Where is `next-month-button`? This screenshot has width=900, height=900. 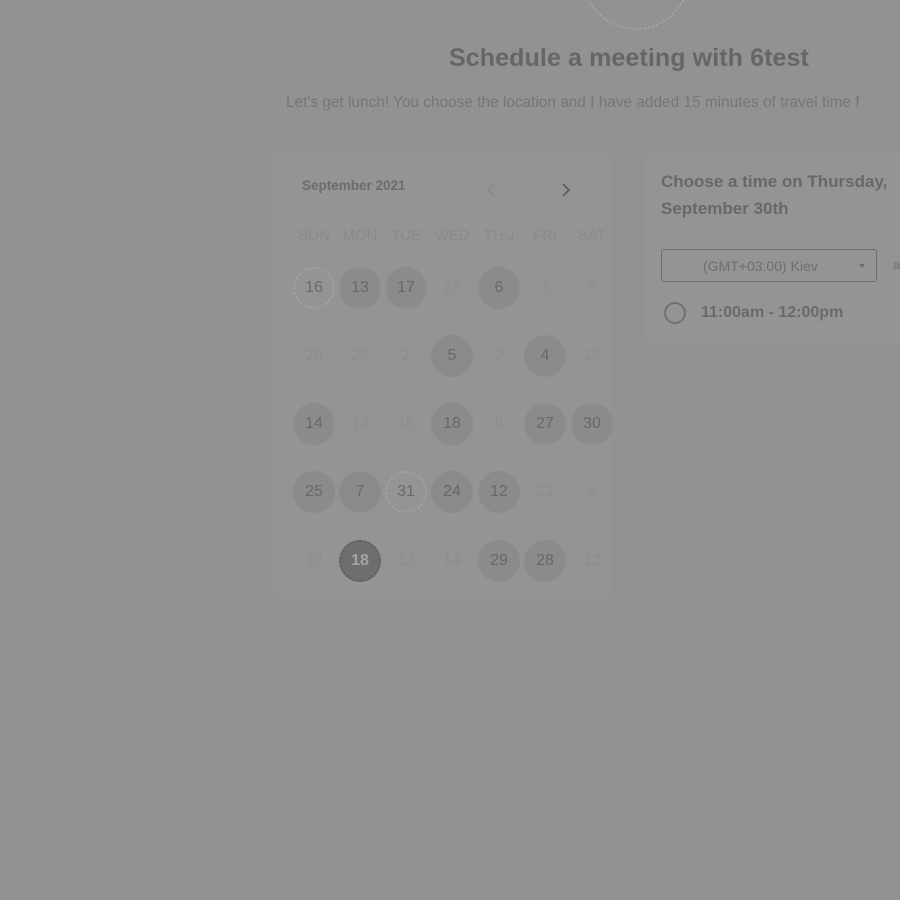
next-month-button is located at coordinates (566, 190).